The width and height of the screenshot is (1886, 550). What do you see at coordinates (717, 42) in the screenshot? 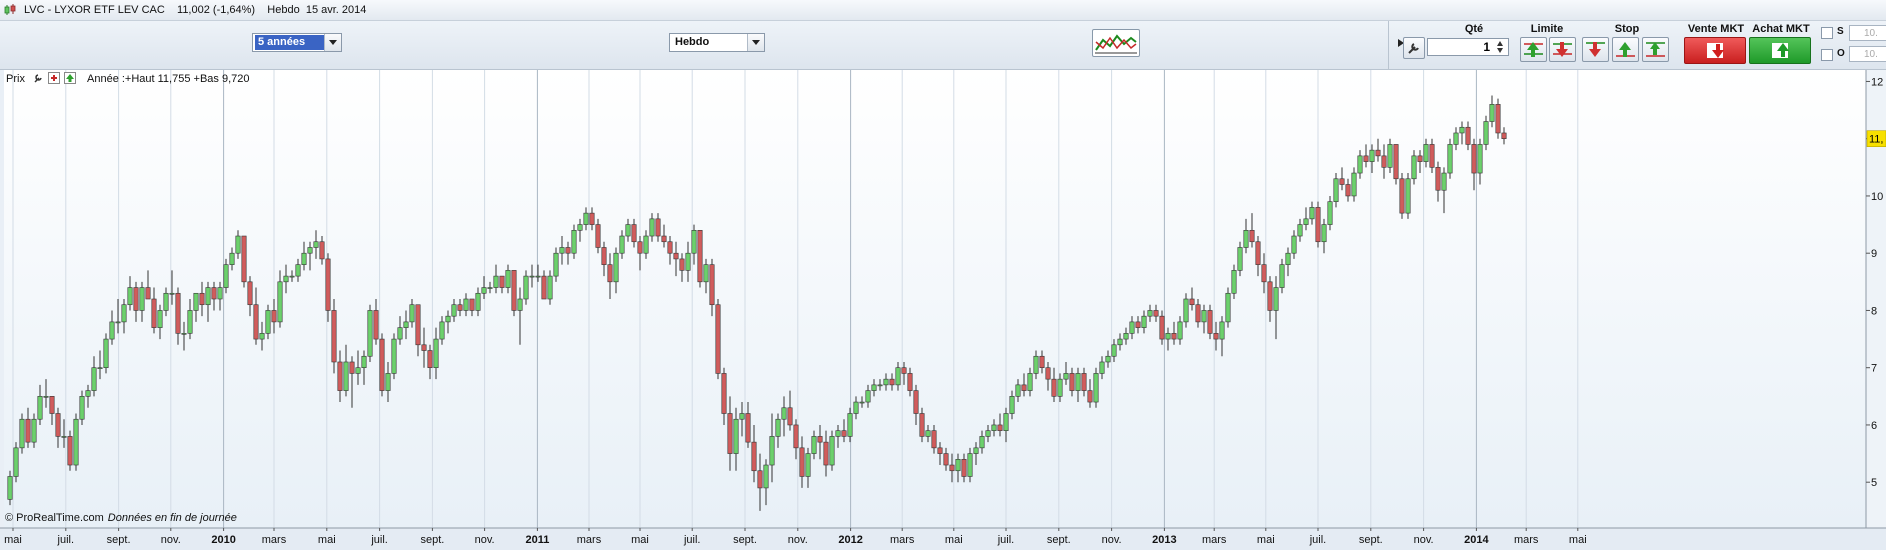
I see `frequency-select: Hebdo` at bounding box center [717, 42].